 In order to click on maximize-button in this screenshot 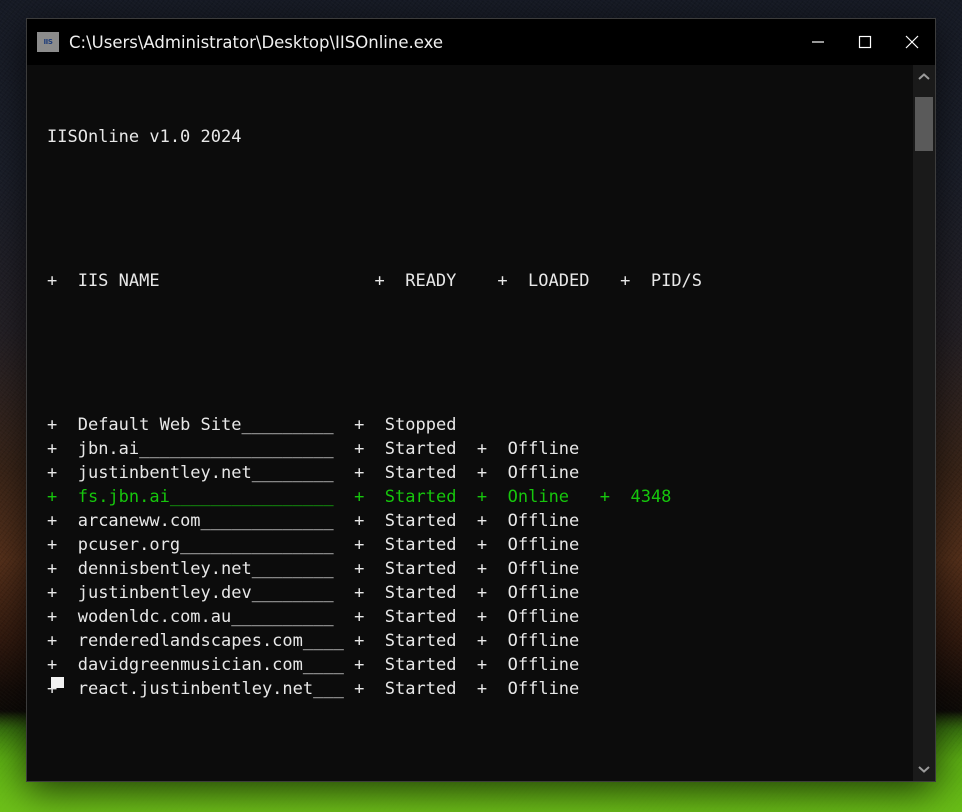, I will do `click(864, 42)`.